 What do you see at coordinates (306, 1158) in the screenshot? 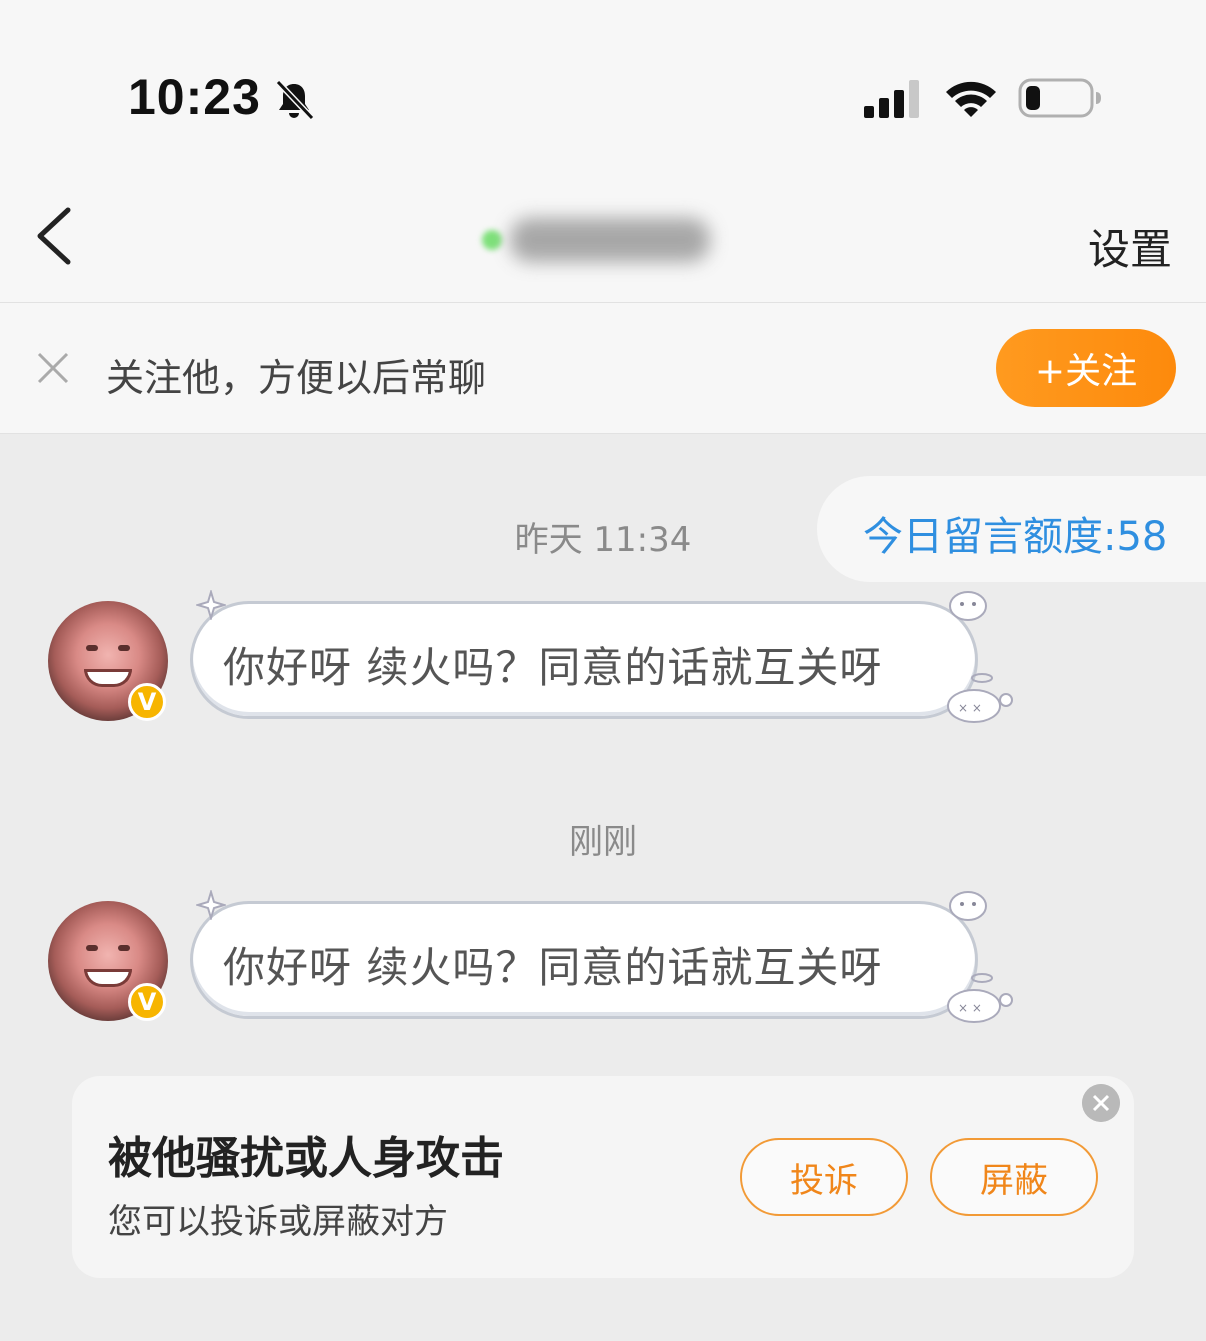
I see `report-title: 被他骚扰或人身攻击` at bounding box center [306, 1158].